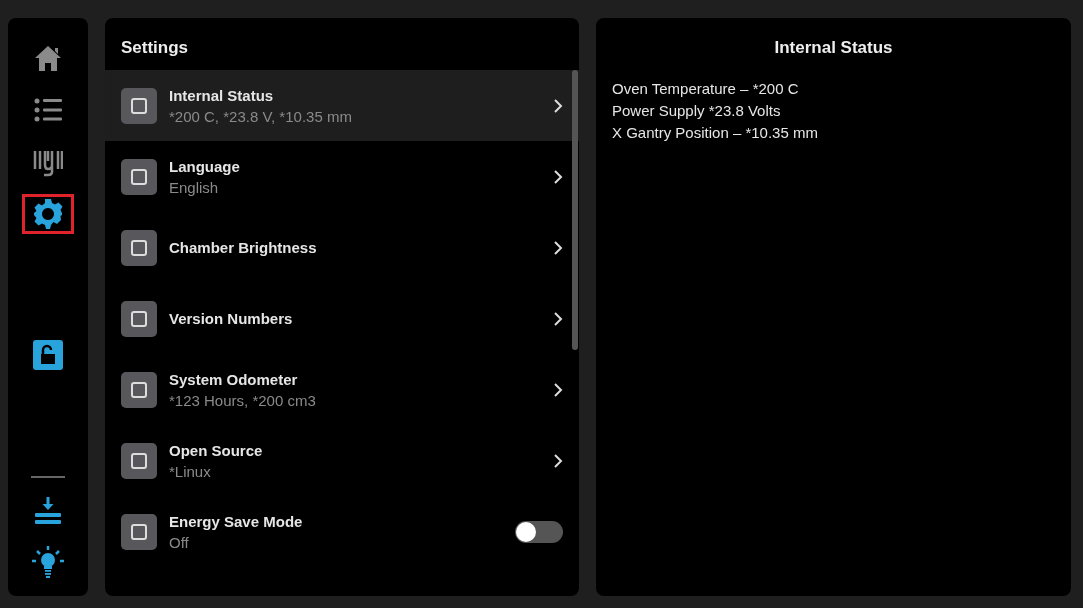  I want to click on settings-icon, so click(48, 214).